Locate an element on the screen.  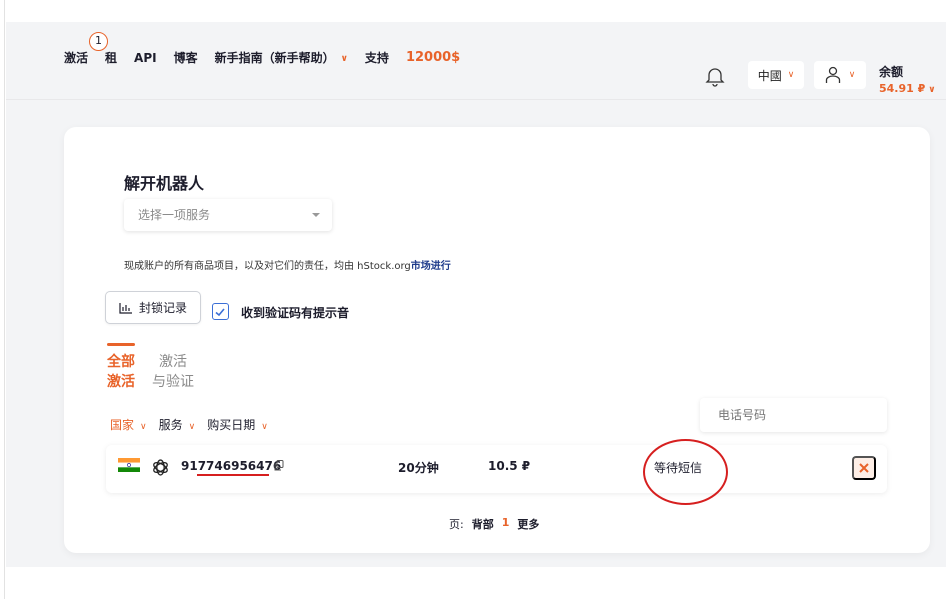
balance-amount: 54.91 ₽ is located at coordinates (902, 88).